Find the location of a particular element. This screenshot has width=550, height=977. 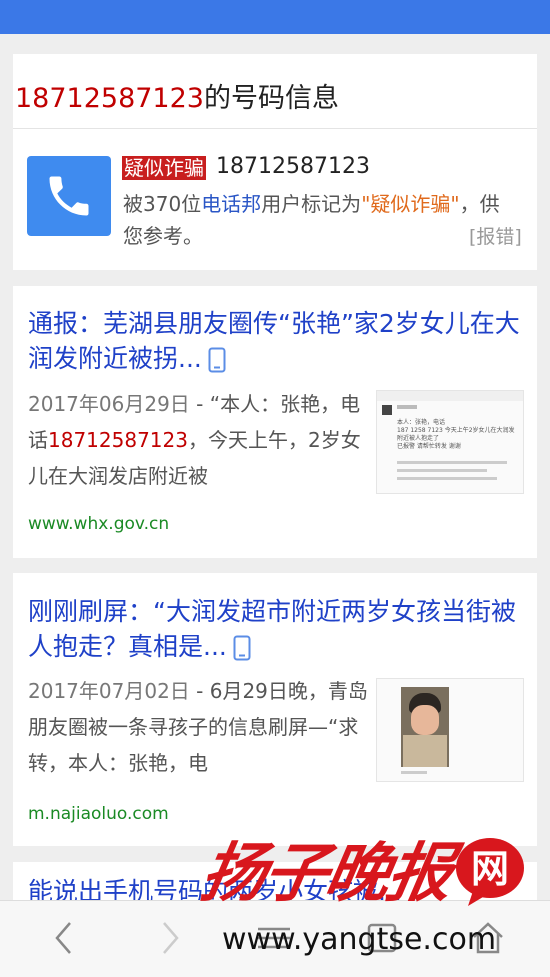

thumb-text-line: 187 1258 7123 今天上午2岁女儿在大润发附近被人抱走了 is located at coordinates (456, 434).